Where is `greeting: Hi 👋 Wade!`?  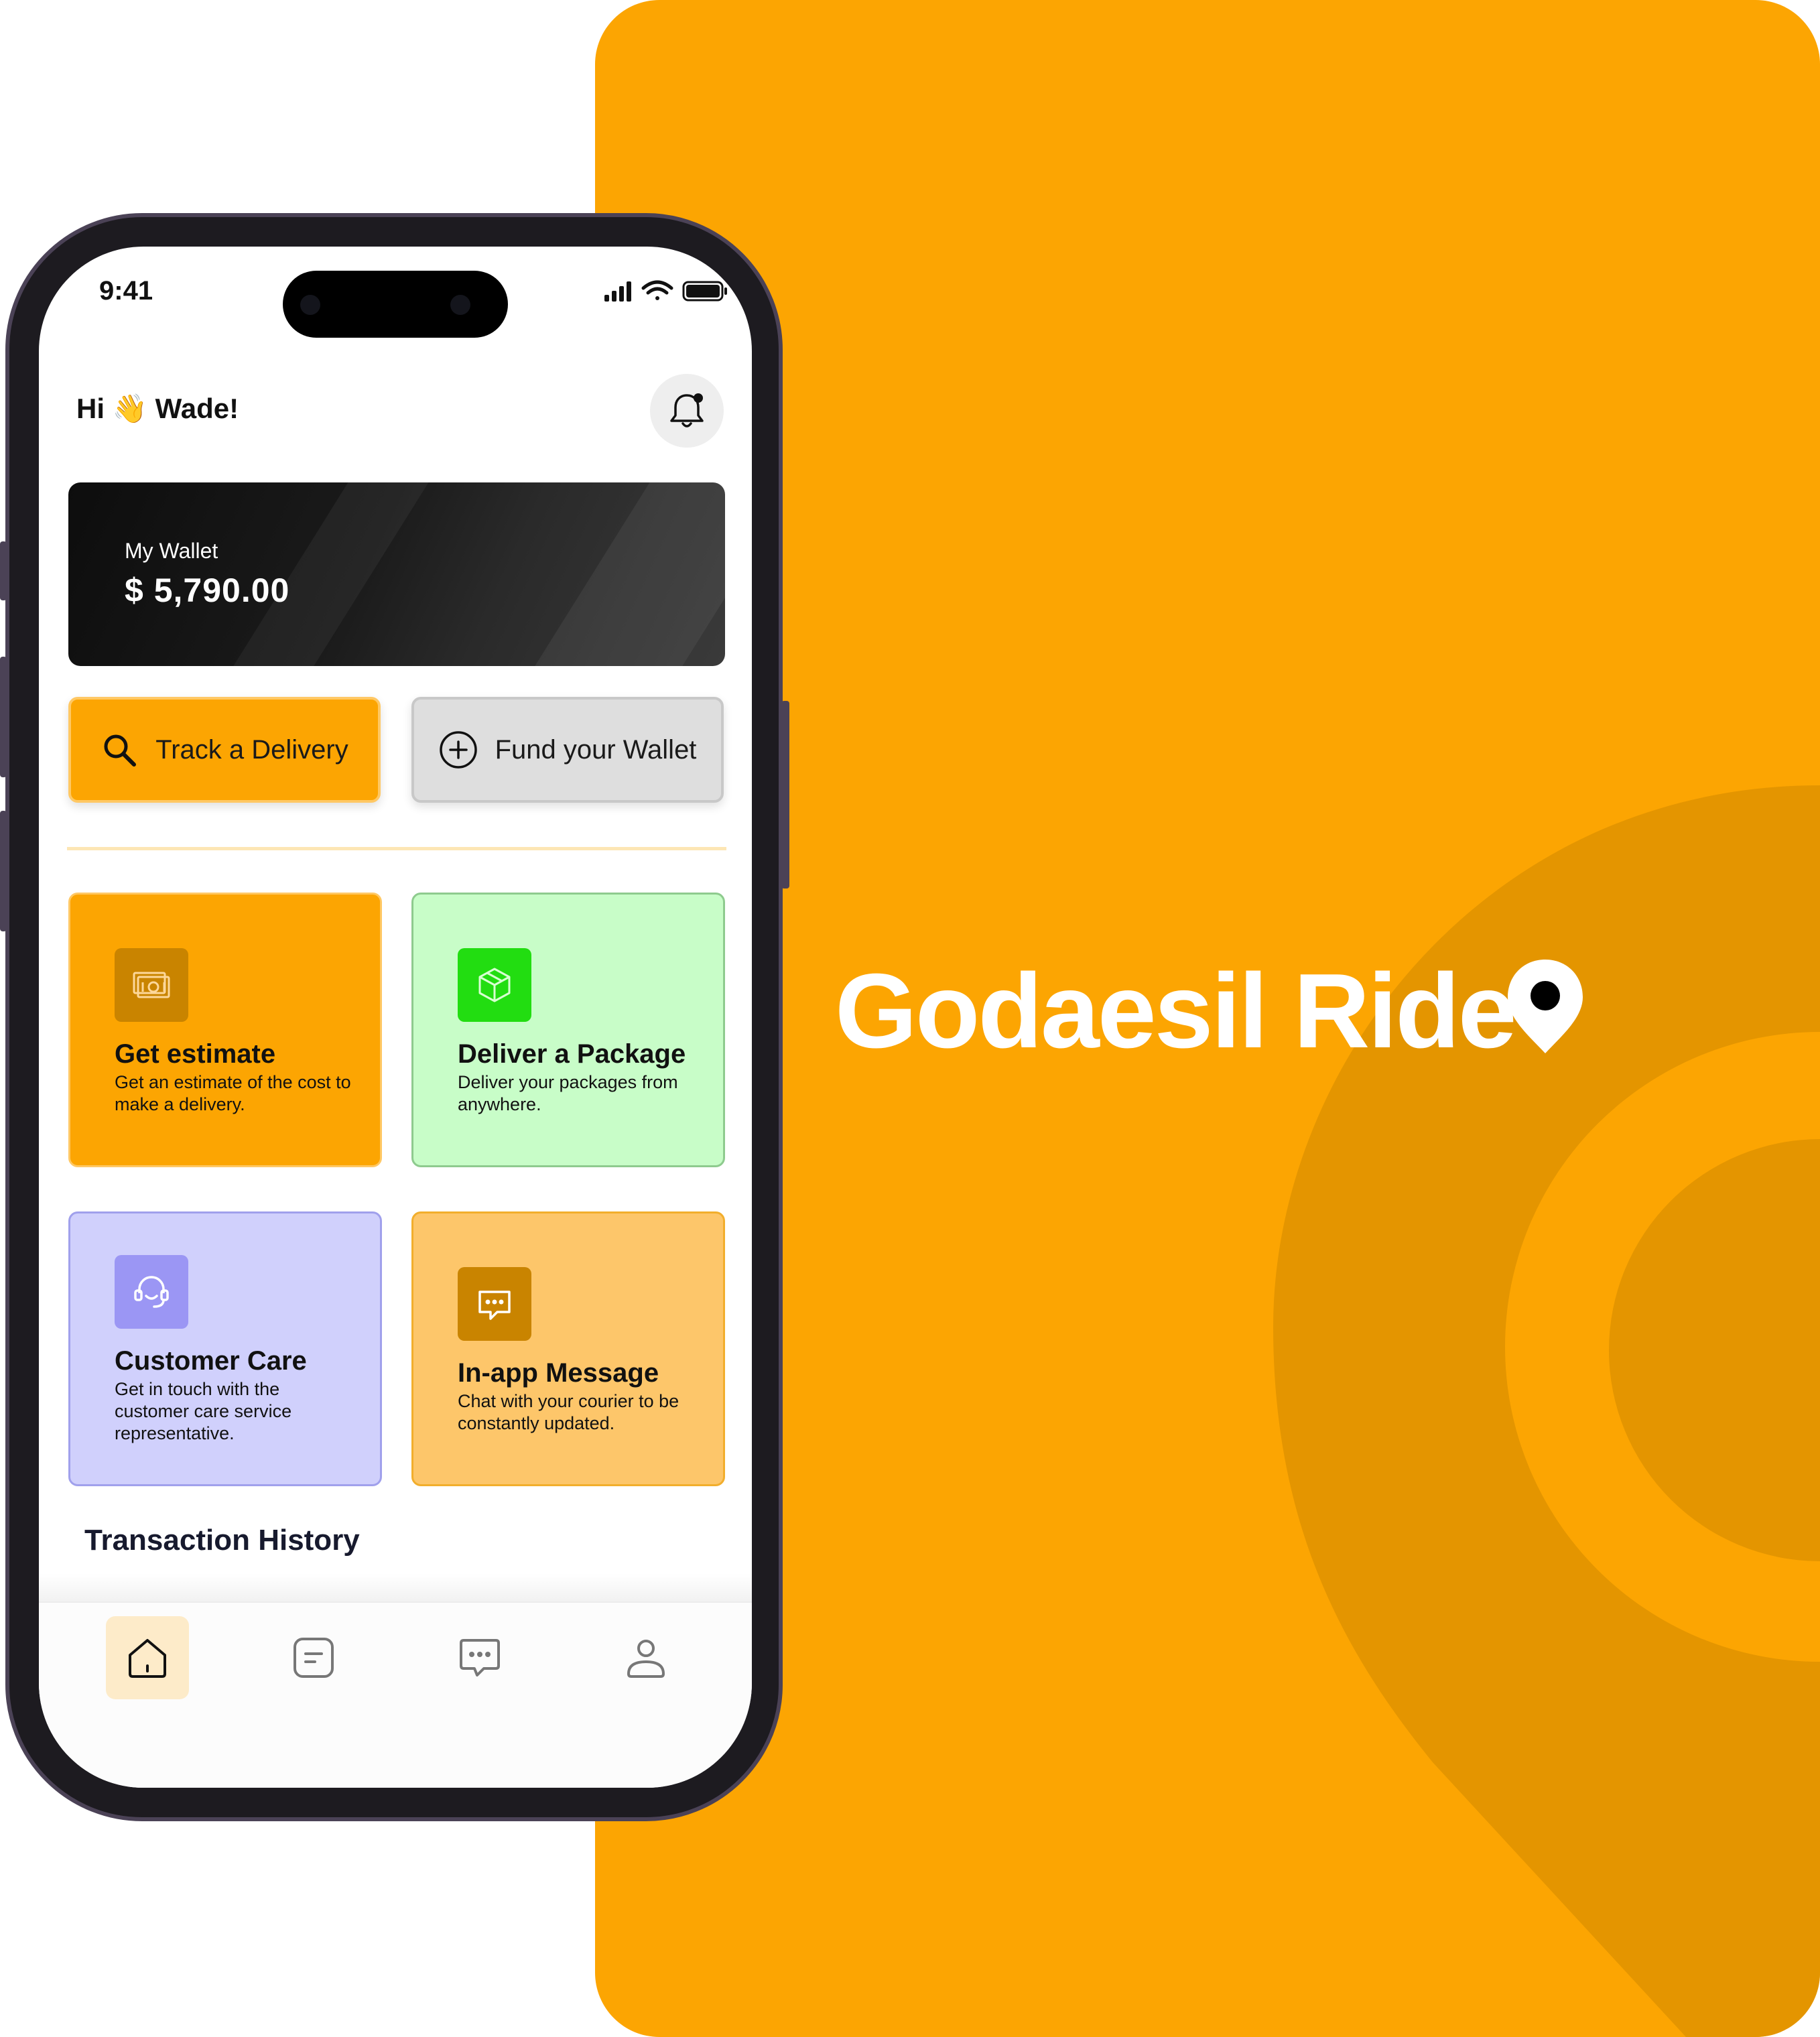 greeting: Hi 👋 Wade! is located at coordinates (157, 409).